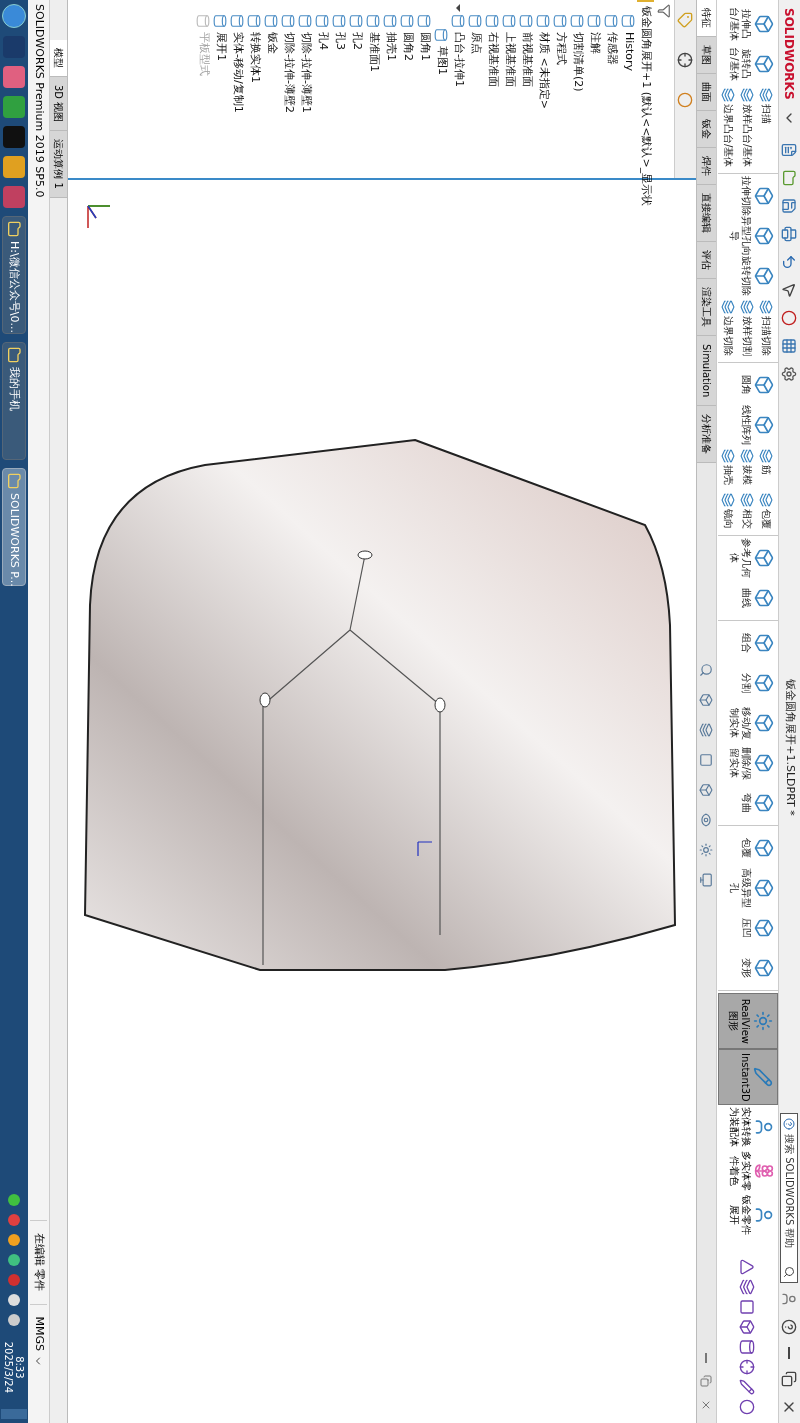  What do you see at coordinates (748, 888) in the screenshot?
I see `ribbon-button: 高级异型孔` at bounding box center [748, 888].